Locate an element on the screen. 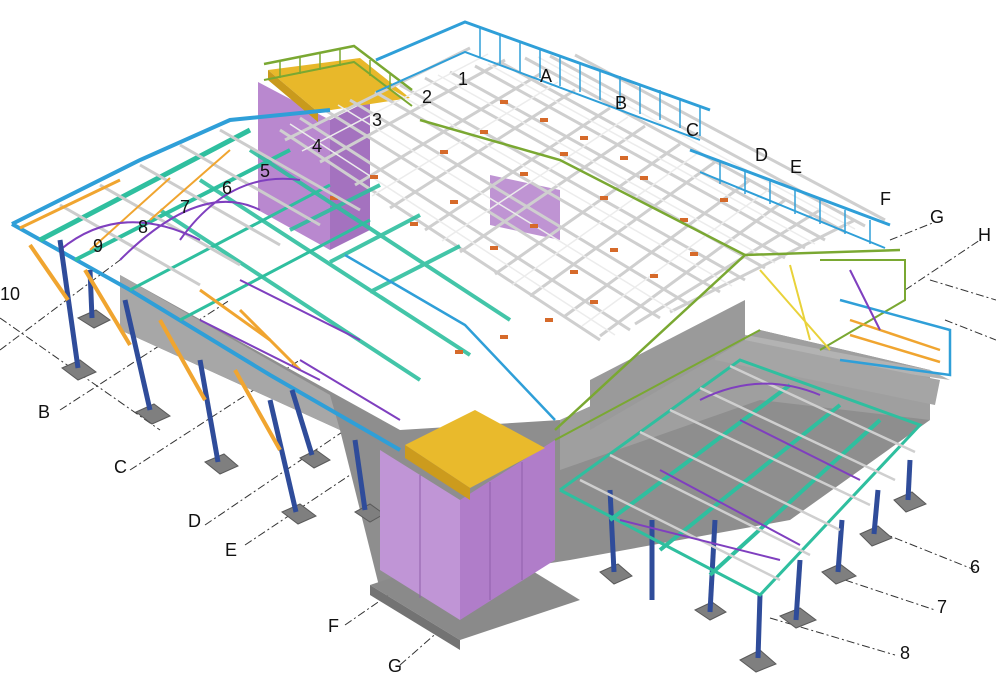 Image resolution: width=996 pixels, height=682 pixels. grid-label-top-2: 2 is located at coordinates (427, 97).